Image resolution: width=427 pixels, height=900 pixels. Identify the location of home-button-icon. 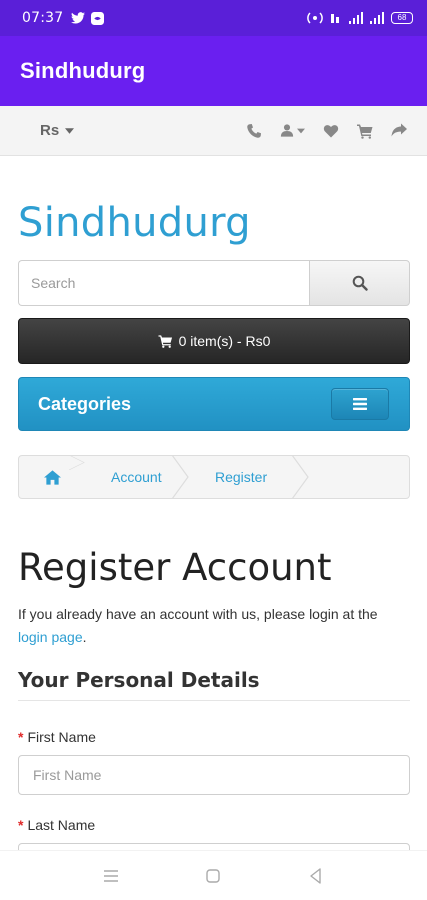
(213, 876).